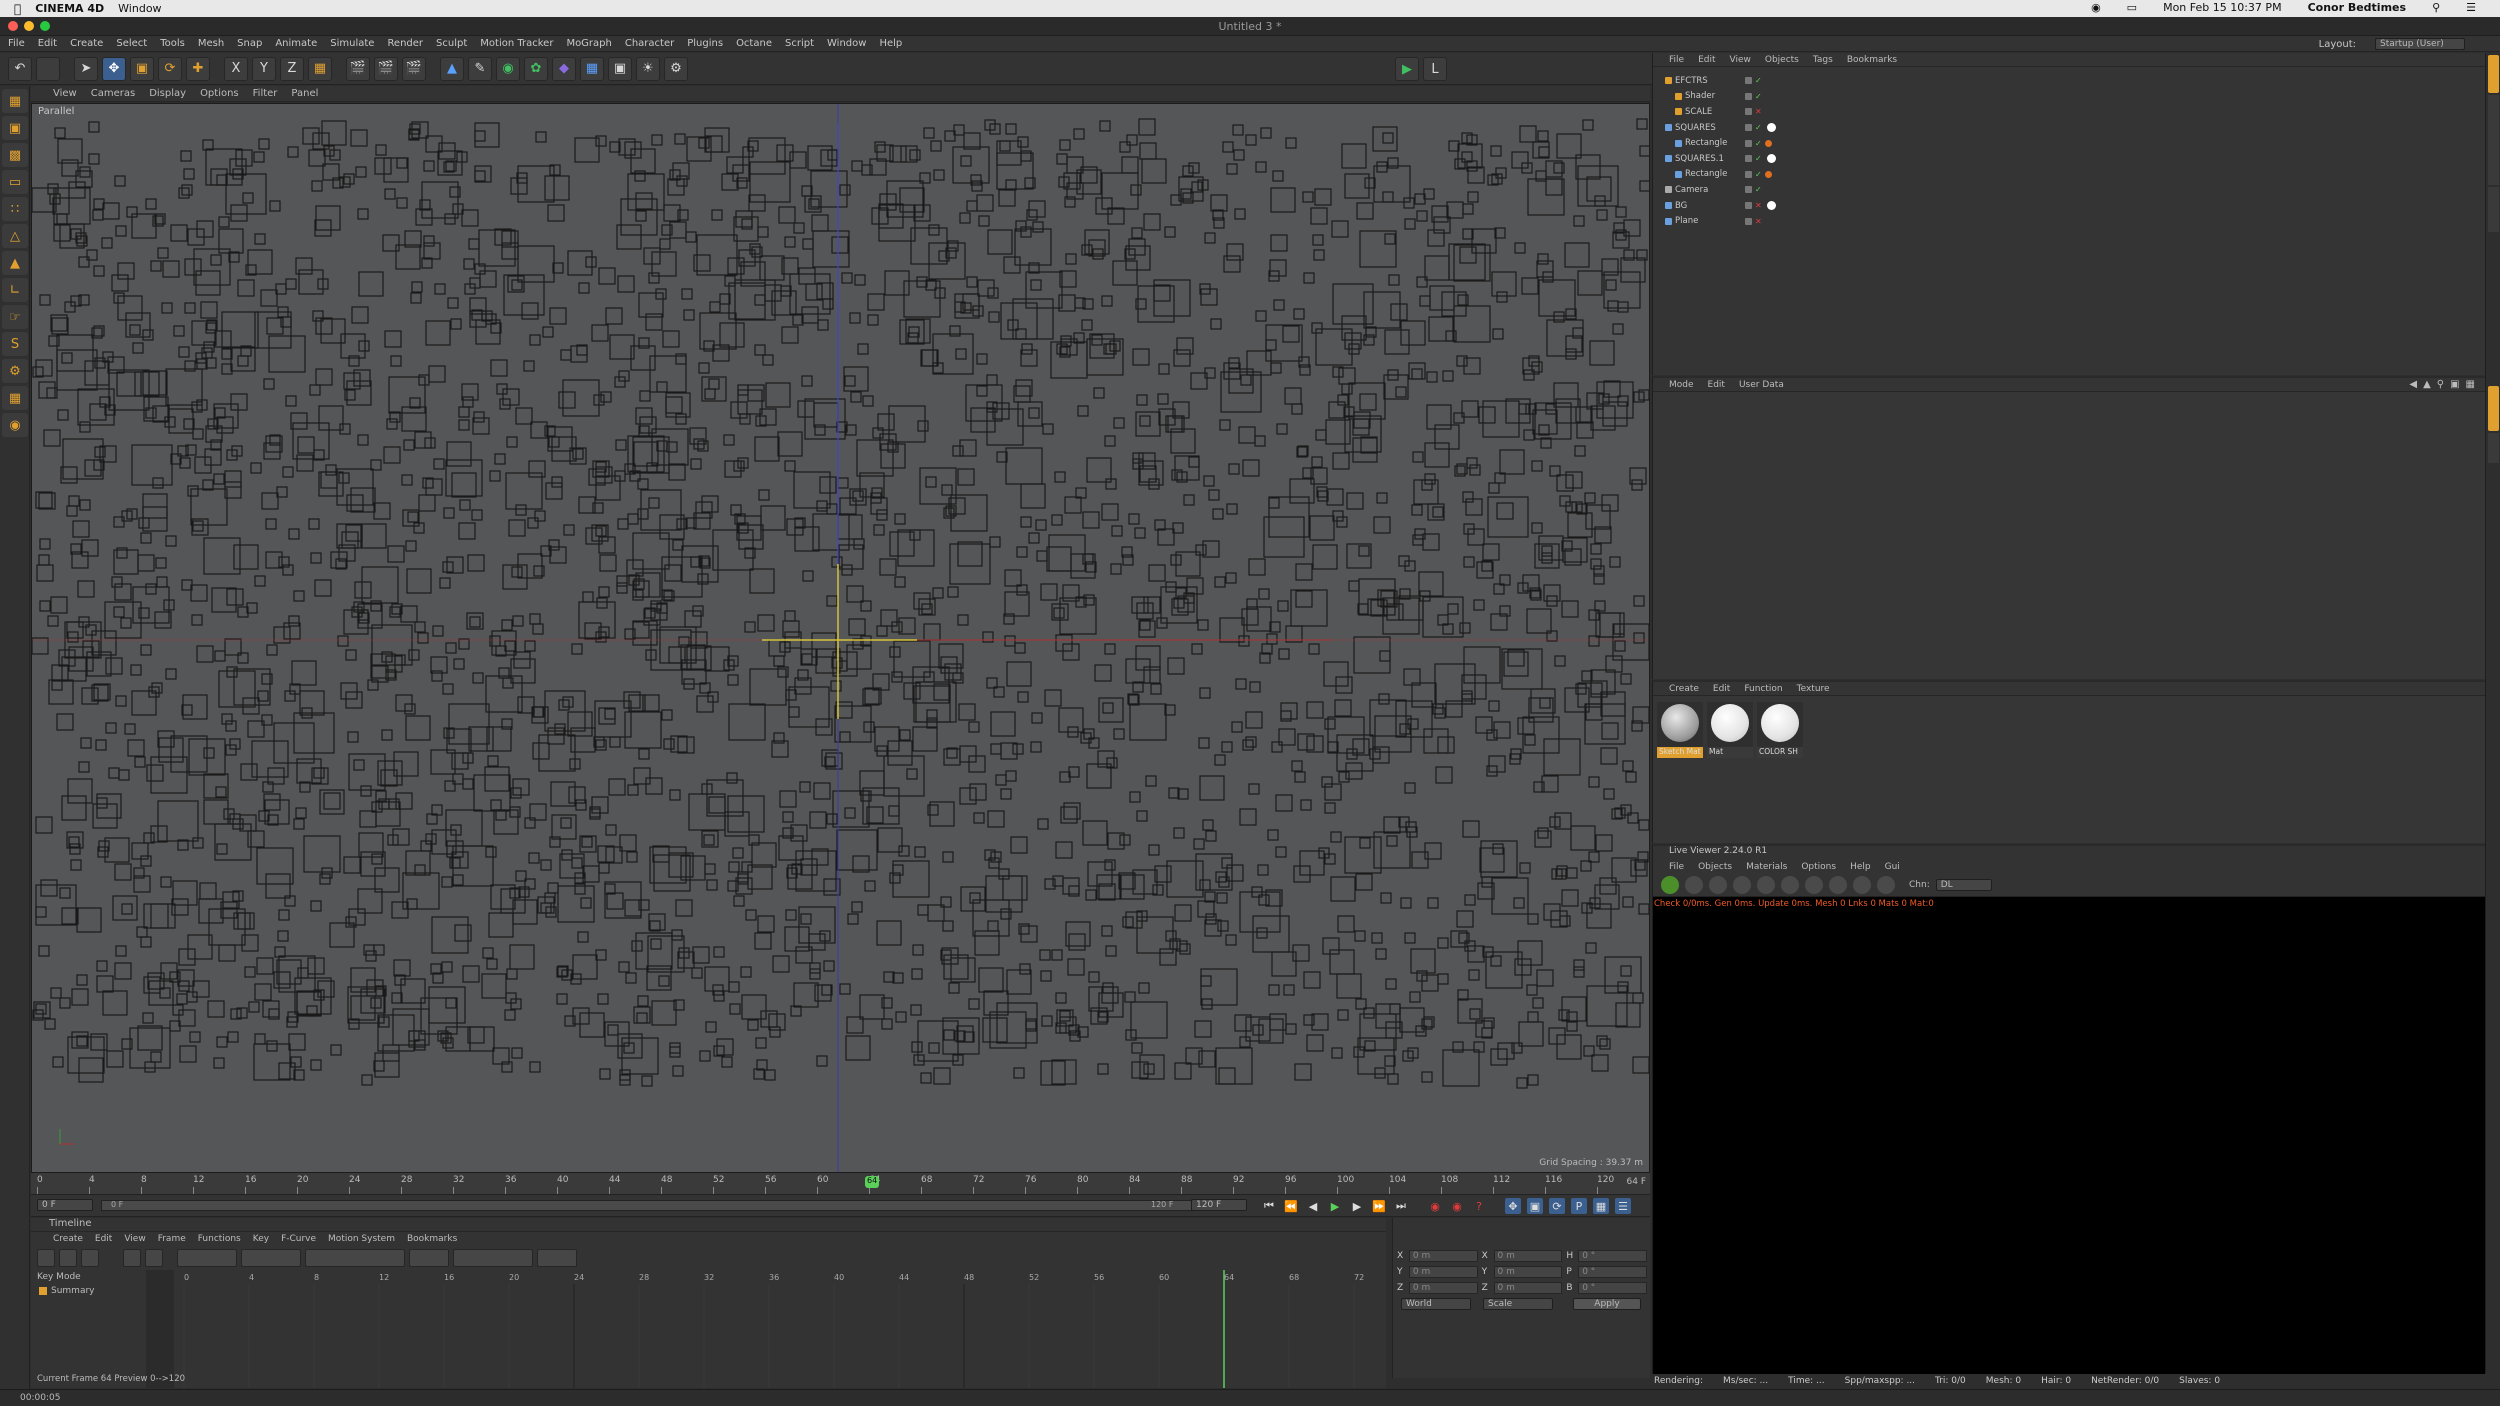 The width and height of the screenshot is (2500, 1406). I want to click on timeline-ruler: 0 4 8 12 16 20 24 28 32 36 40 44 48 52 56 60 64 68 72, so click(781, 1329).